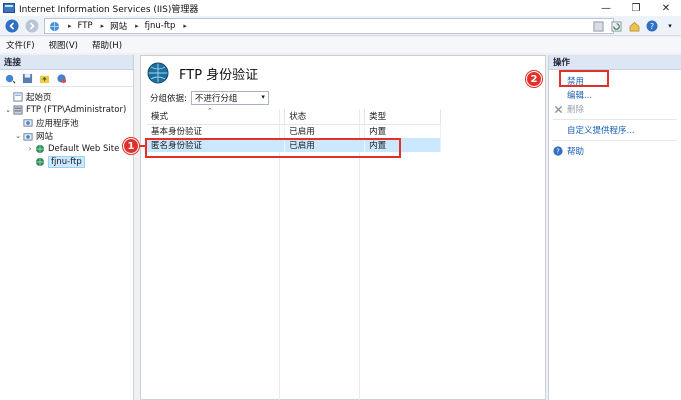  I want to click on refresh-icon, so click(616, 26).